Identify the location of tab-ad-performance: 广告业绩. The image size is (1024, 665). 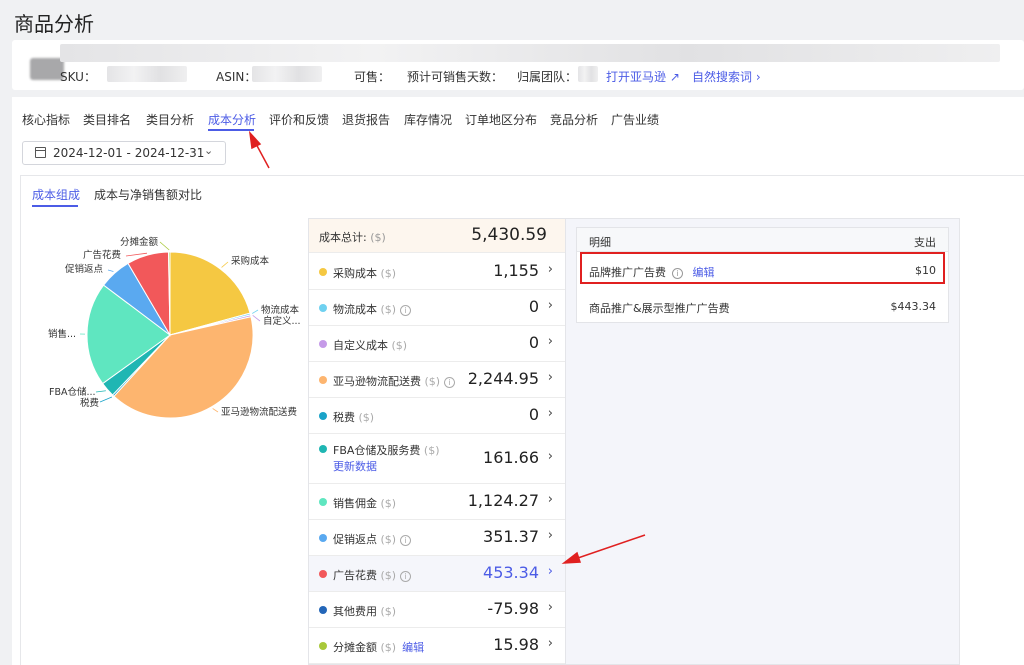
(635, 119).